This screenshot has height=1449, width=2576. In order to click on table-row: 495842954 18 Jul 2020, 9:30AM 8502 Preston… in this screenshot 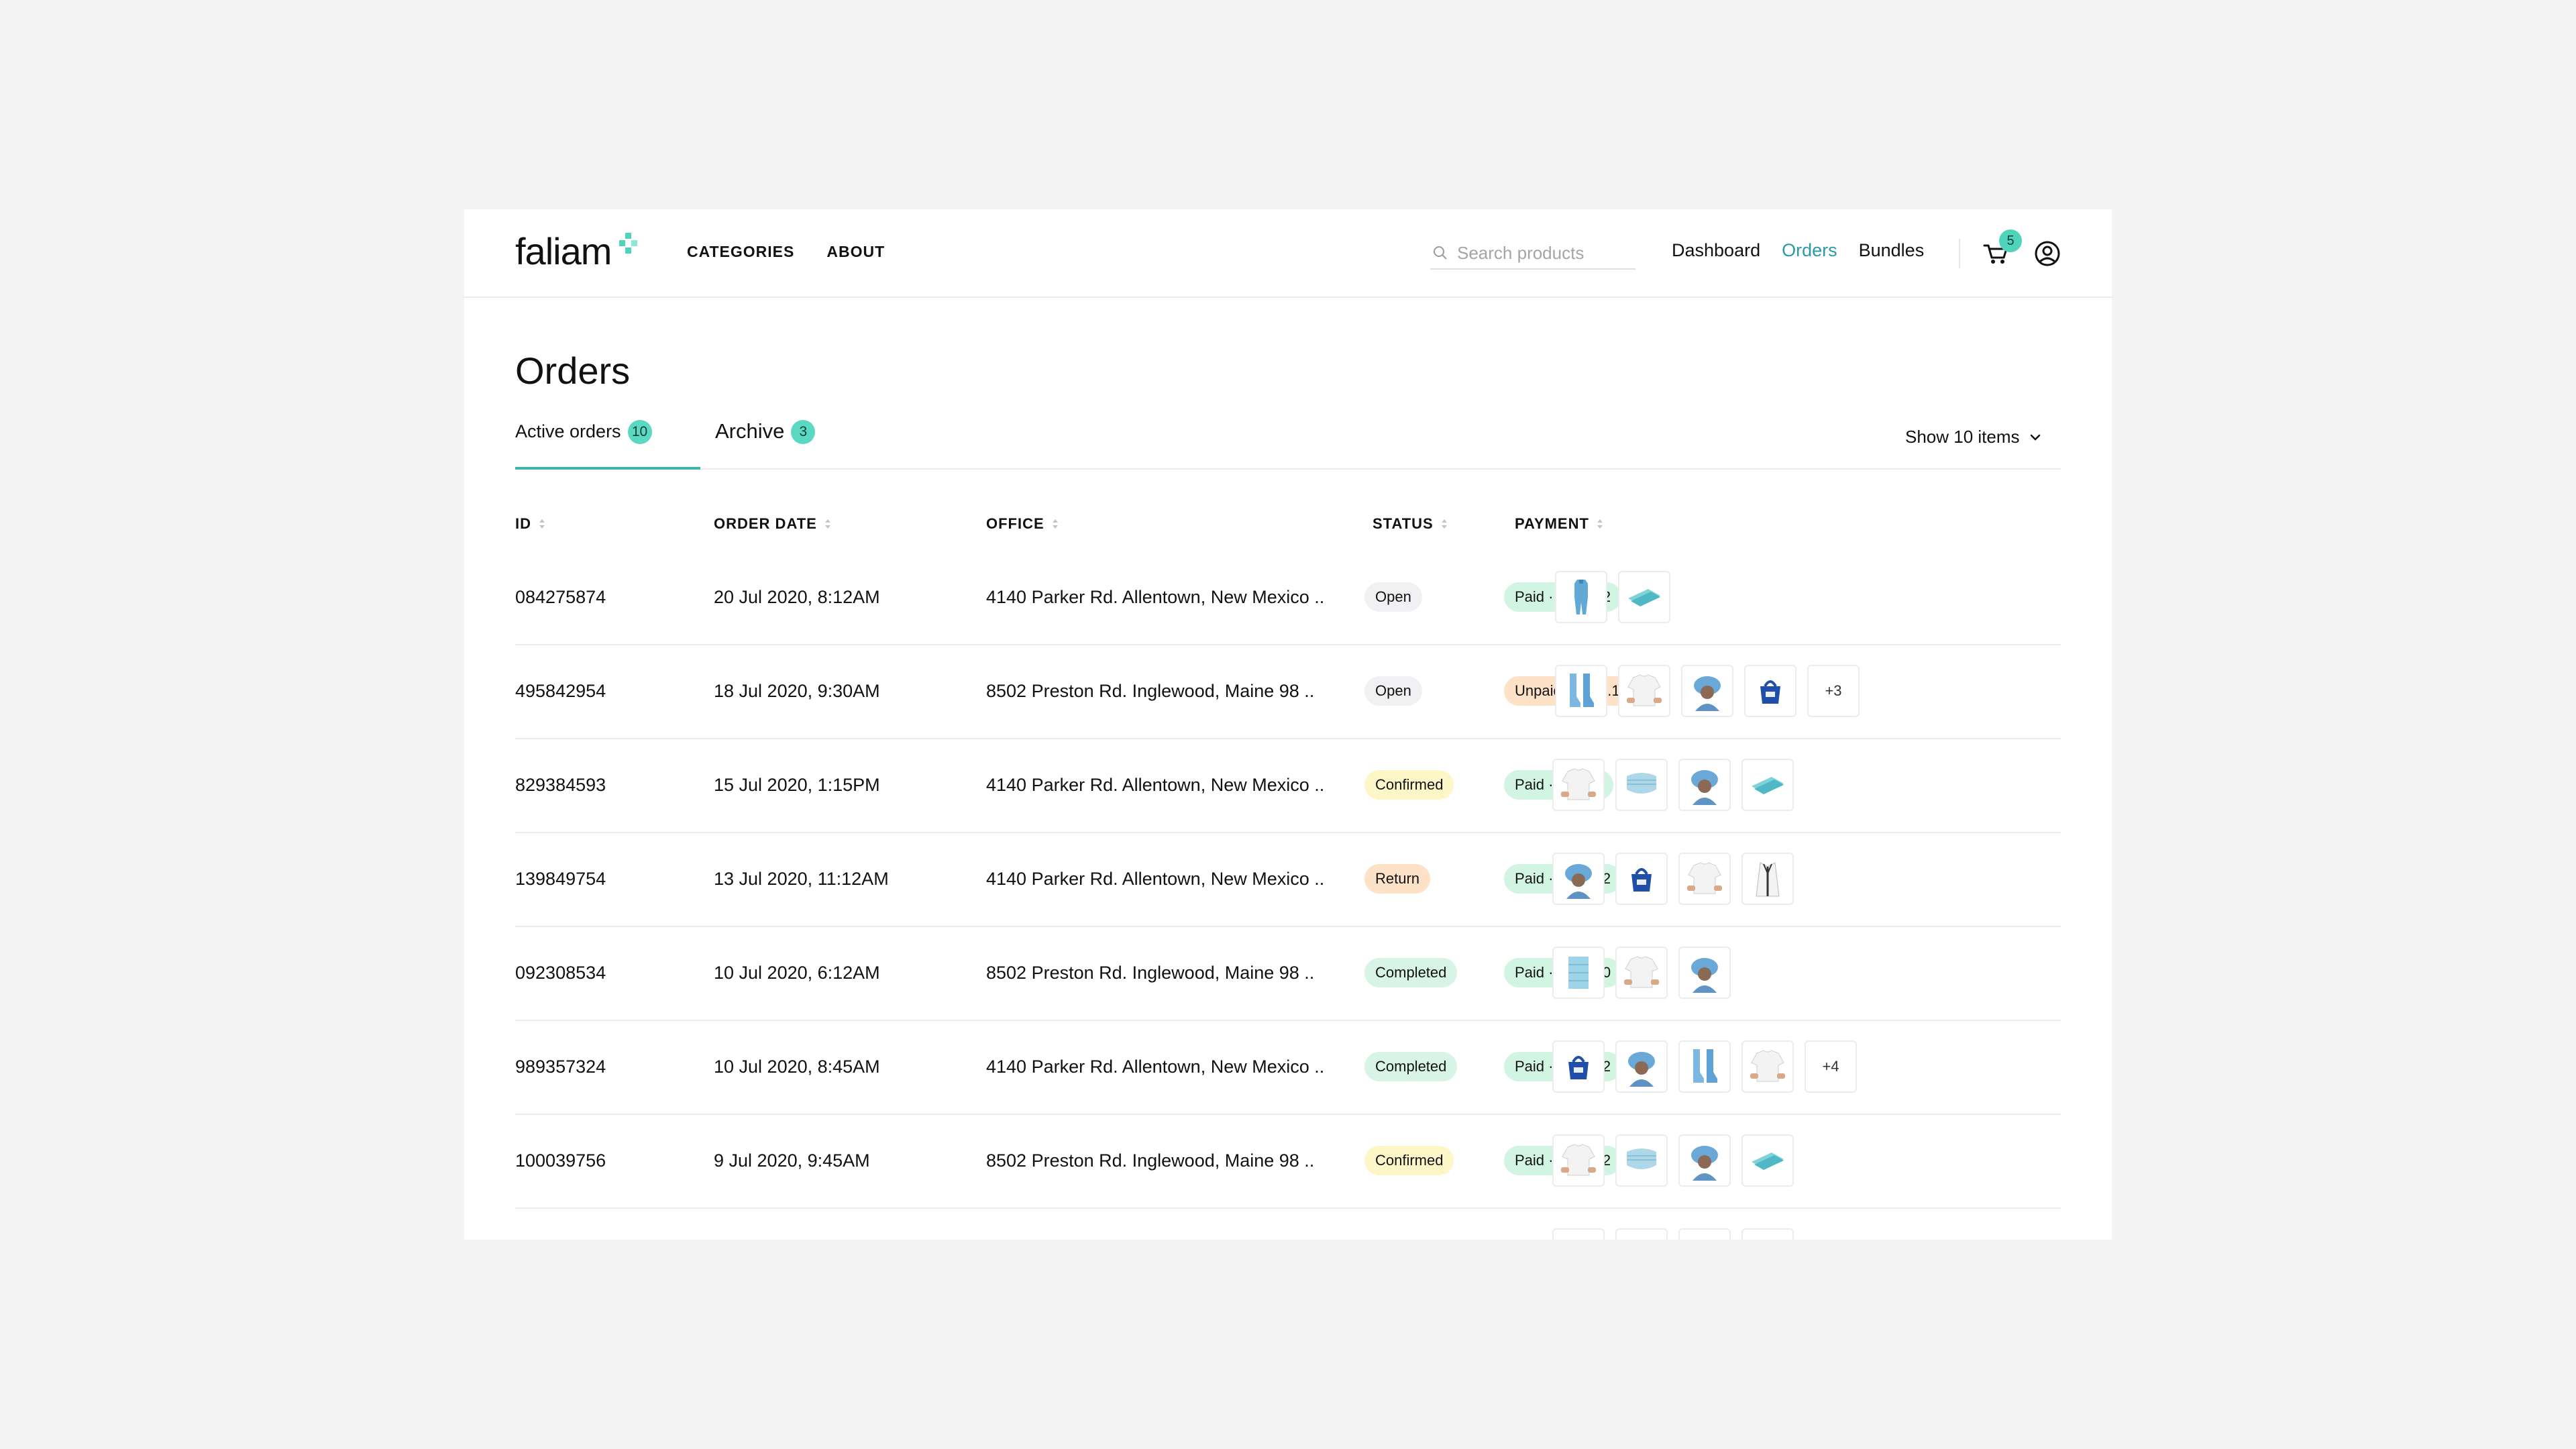, I will do `click(1288, 692)`.